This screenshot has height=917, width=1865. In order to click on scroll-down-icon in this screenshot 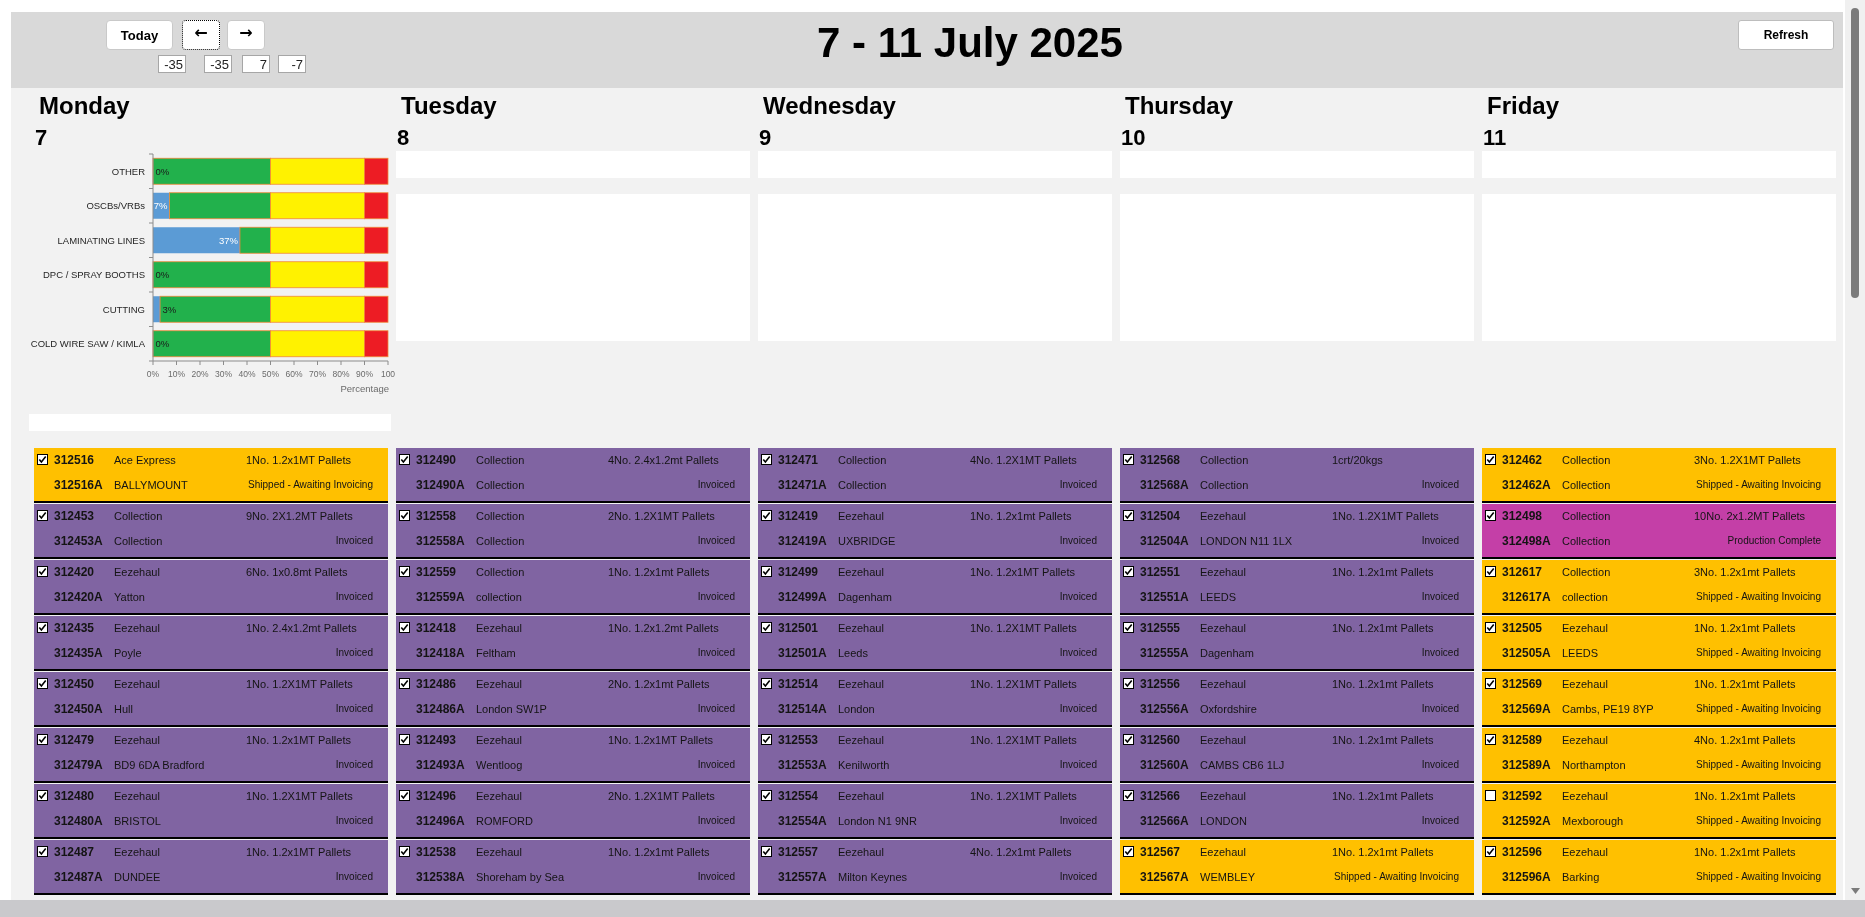, I will do `click(1855, 891)`.